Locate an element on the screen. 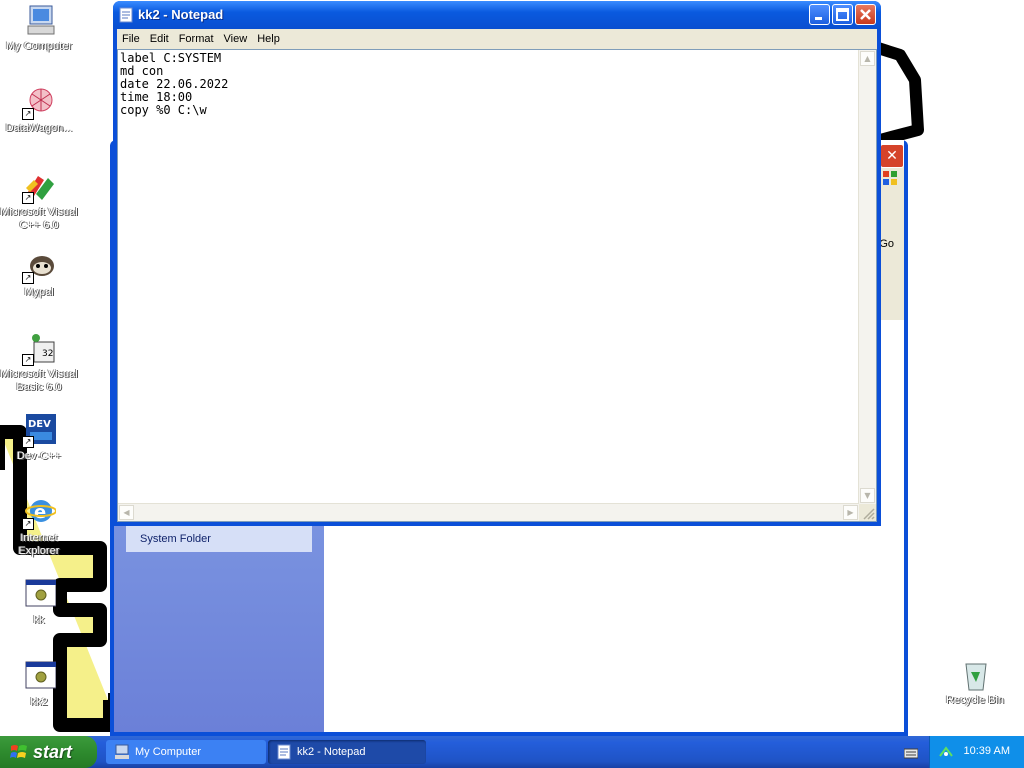 The image size is (1024, 768). scroll-left-arrow-icon: ◀ is located at coordinates (126, 512).